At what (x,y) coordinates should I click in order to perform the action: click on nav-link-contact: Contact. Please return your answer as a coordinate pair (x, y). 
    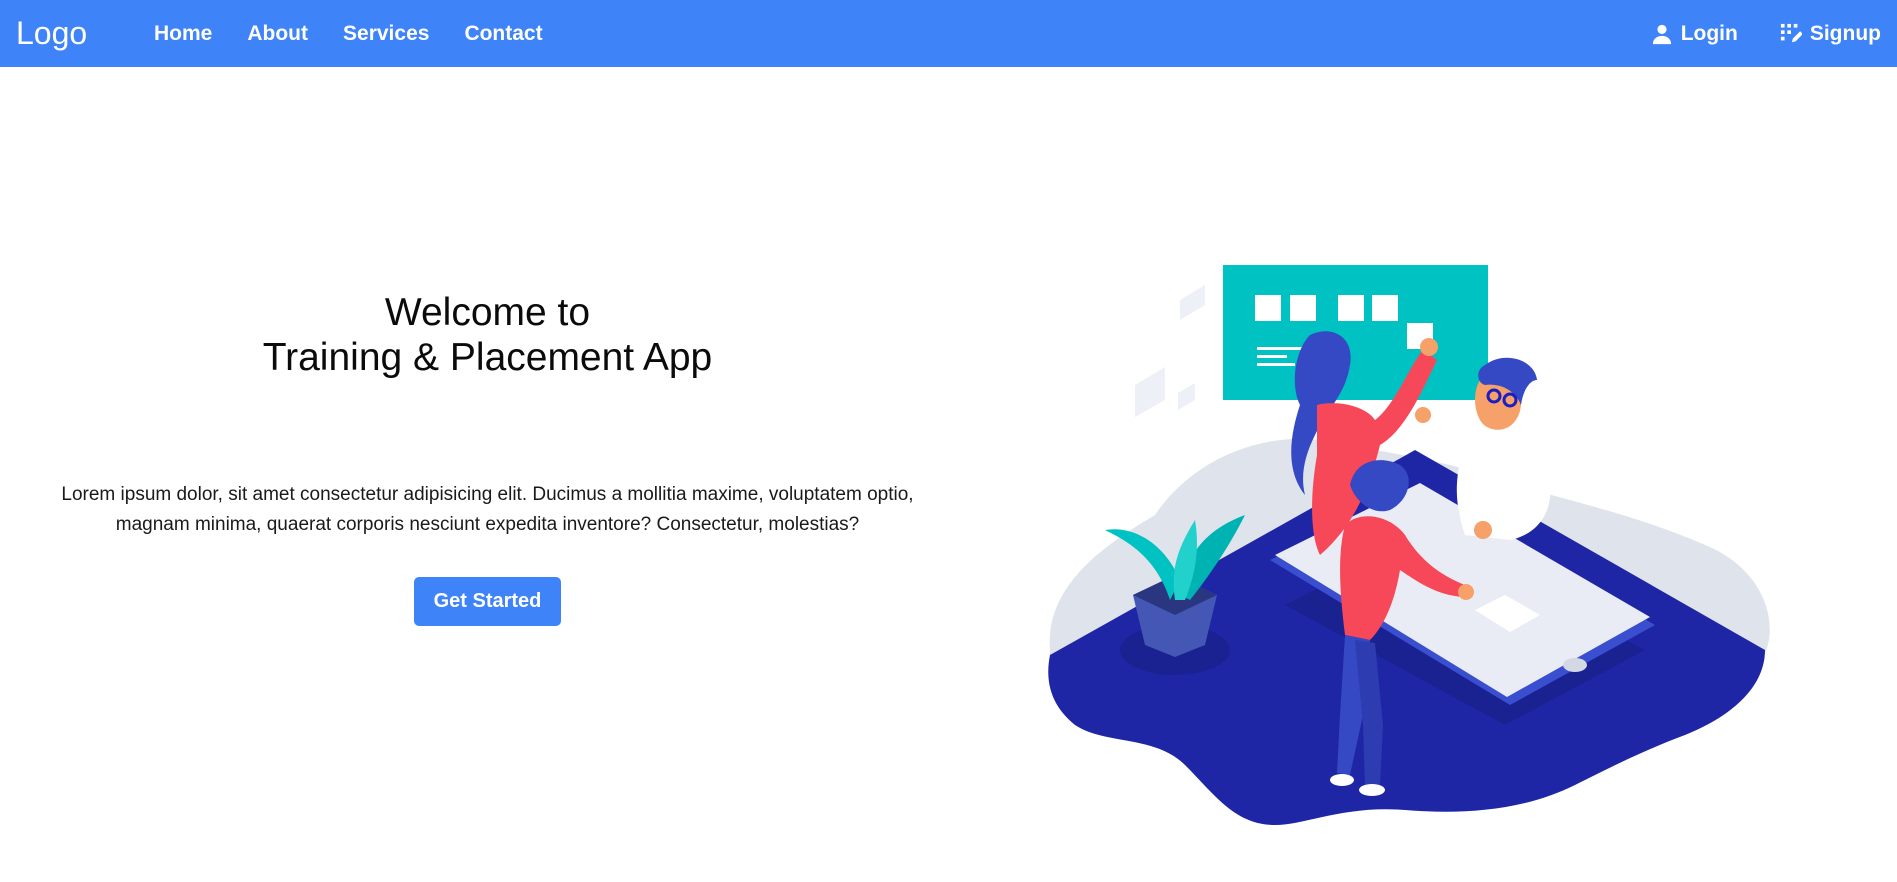
    Looking at the image, I should click on (503, 34).